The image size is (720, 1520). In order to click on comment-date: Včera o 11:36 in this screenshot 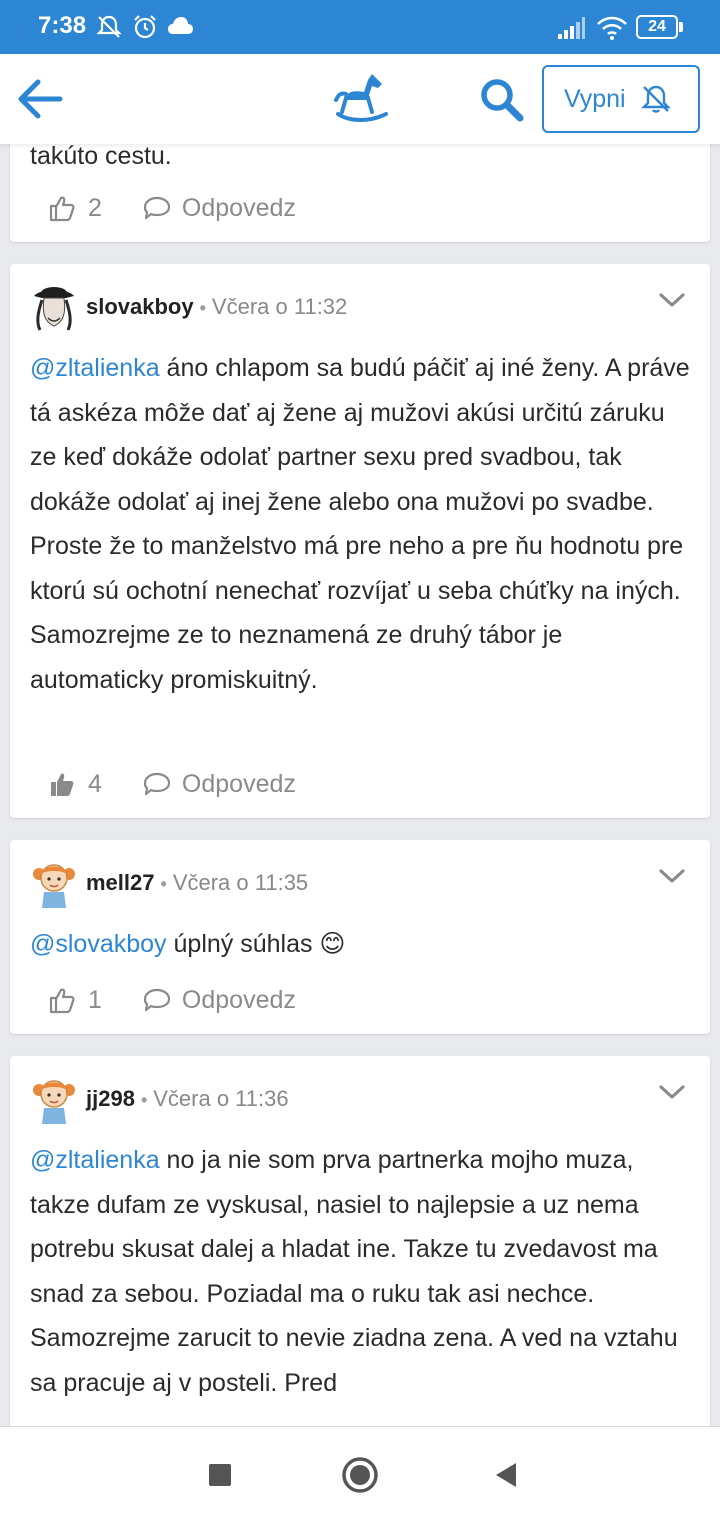, I will do `click(221, 1098)`.